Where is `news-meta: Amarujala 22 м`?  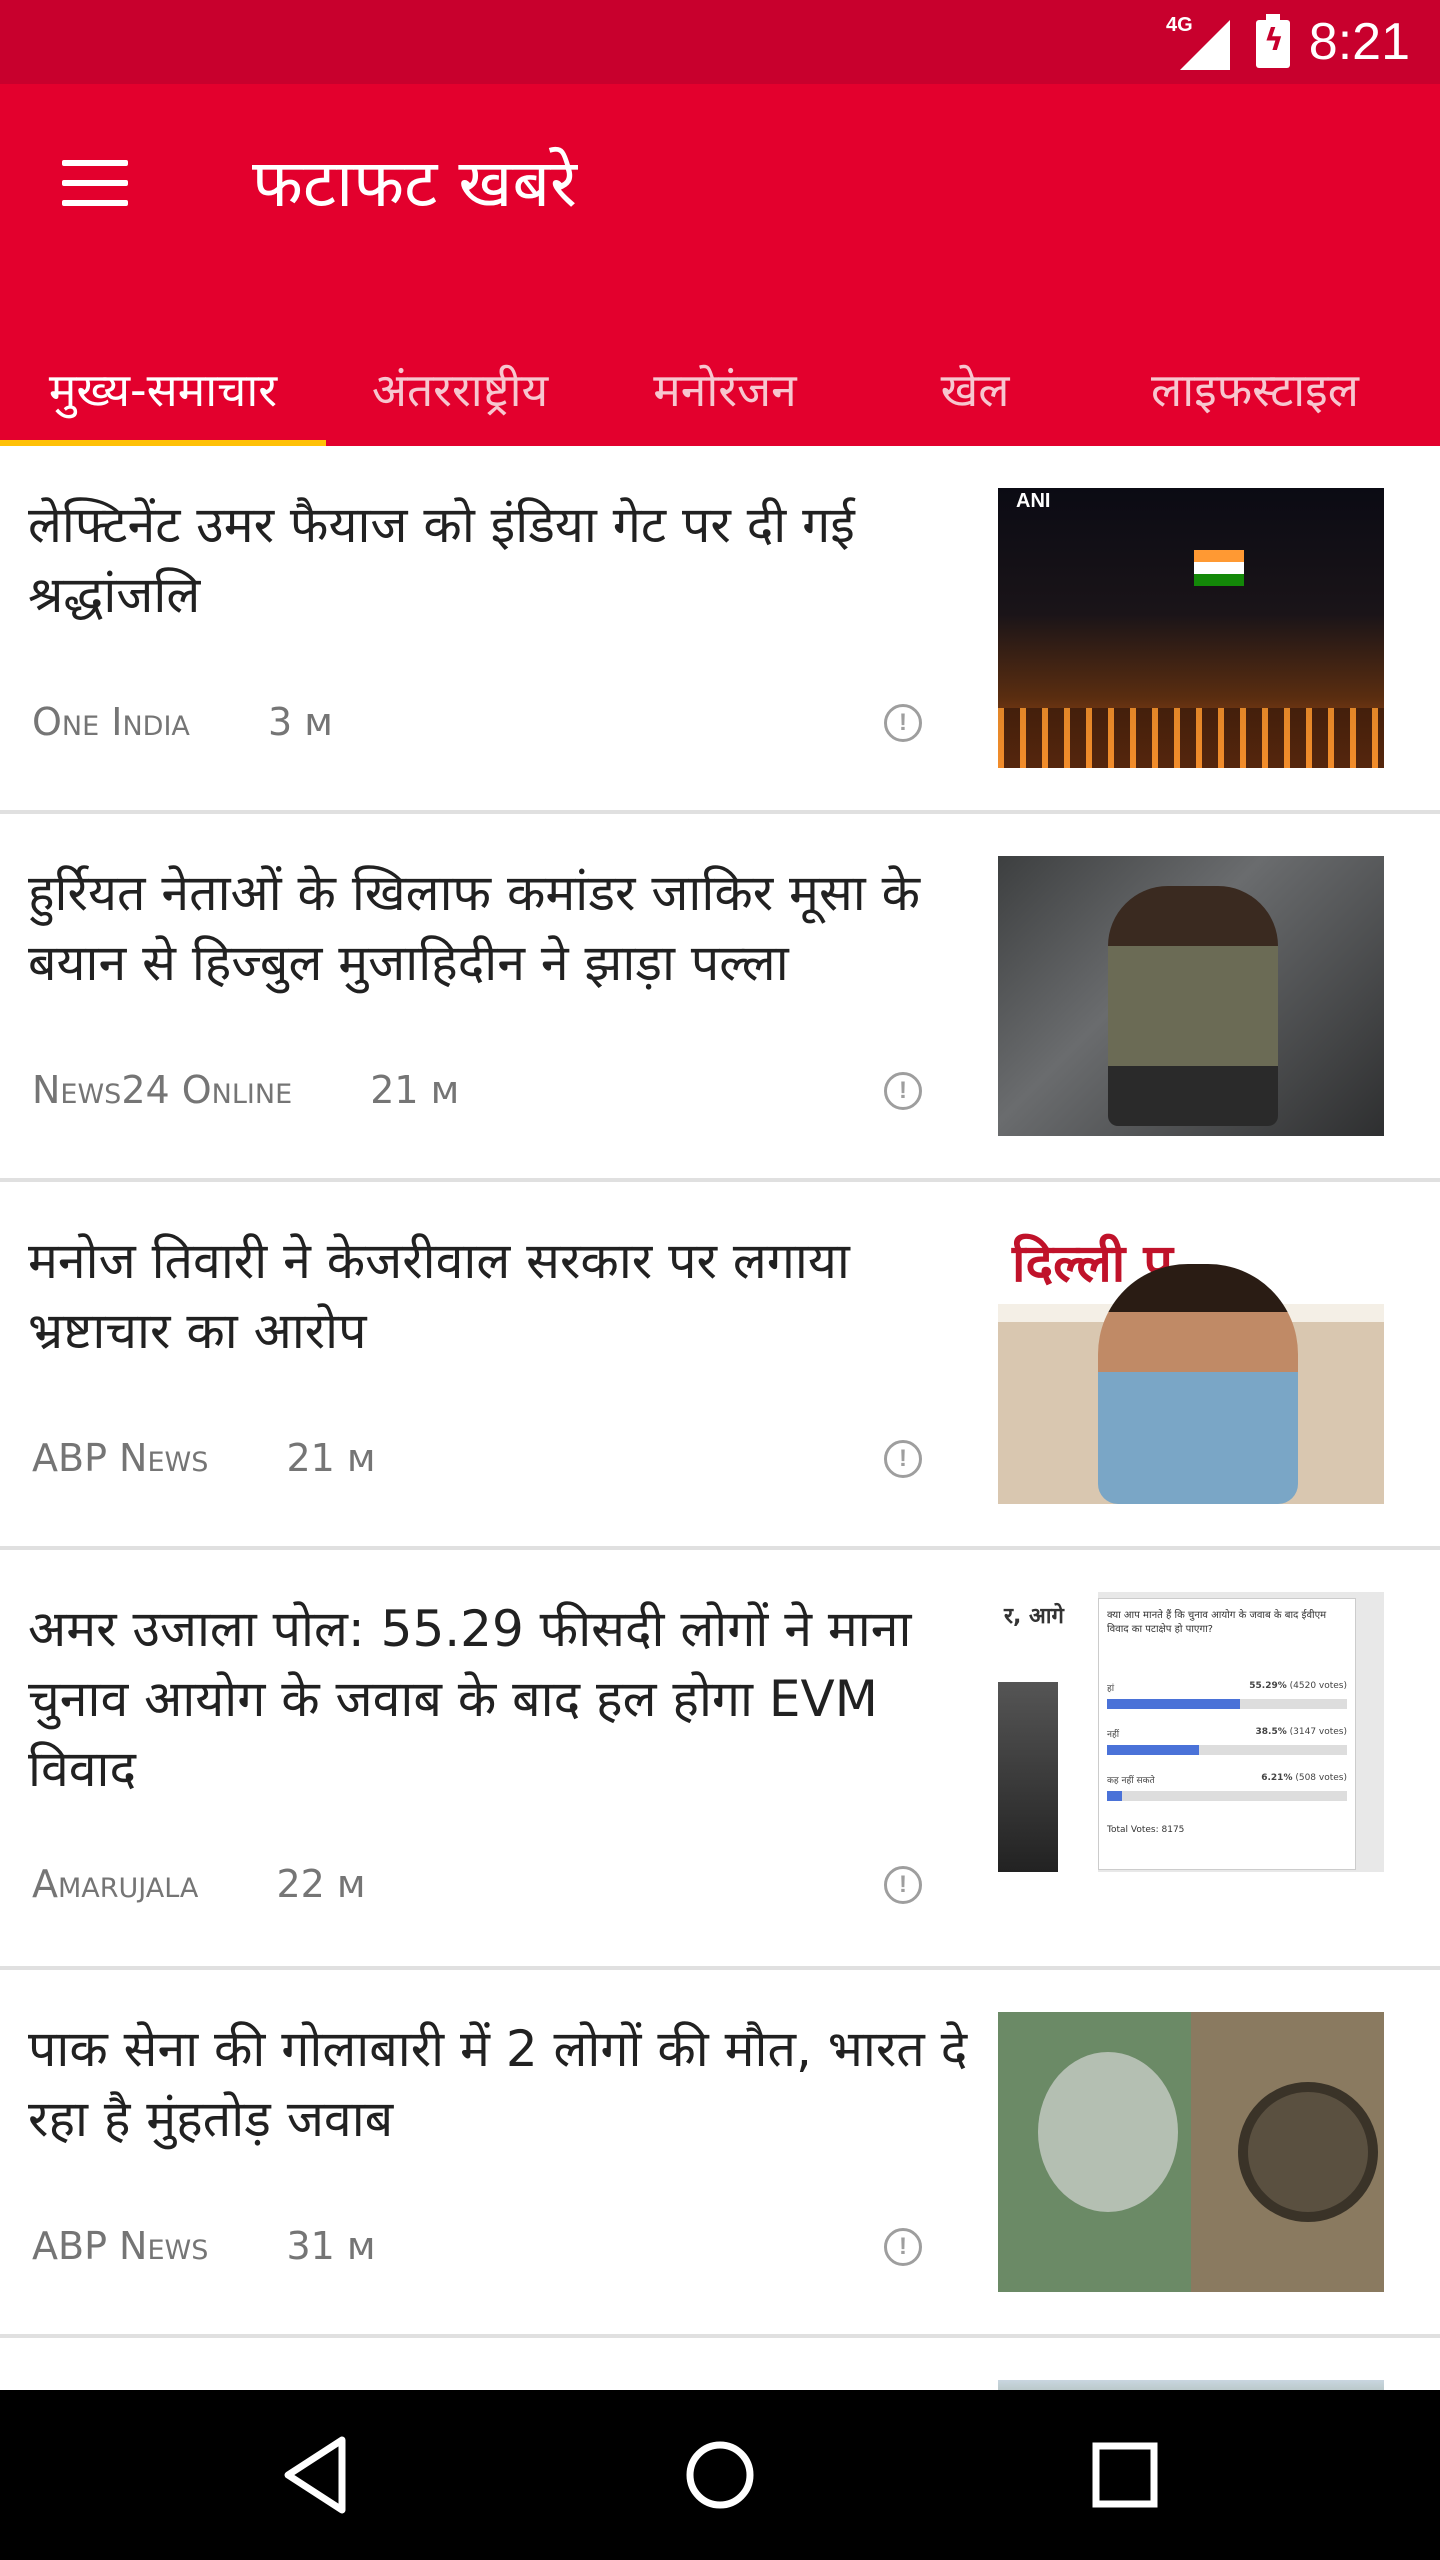
news-meta: Amarujala 22 м is located at coordinates (199, 1884).